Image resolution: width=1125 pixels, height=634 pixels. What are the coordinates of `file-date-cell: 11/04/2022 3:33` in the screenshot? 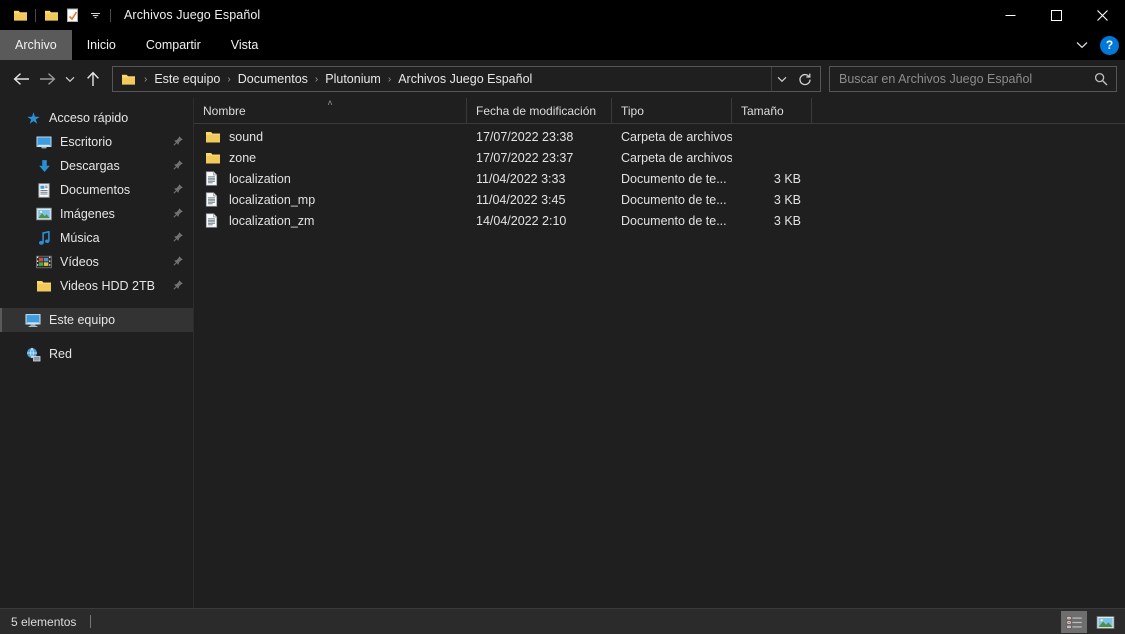 It's located at (521, 178).